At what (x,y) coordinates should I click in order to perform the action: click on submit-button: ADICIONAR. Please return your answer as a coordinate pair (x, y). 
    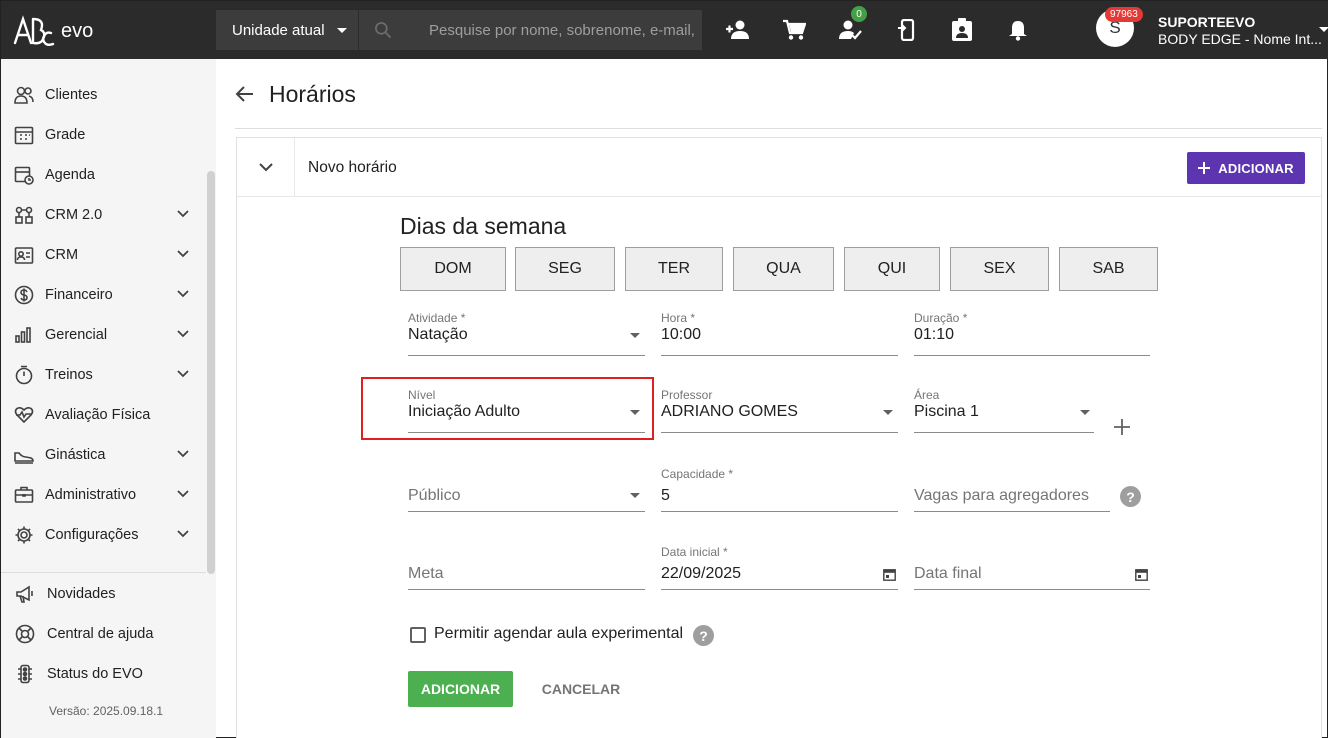
    Looking at the image, I should click on (460, 689).